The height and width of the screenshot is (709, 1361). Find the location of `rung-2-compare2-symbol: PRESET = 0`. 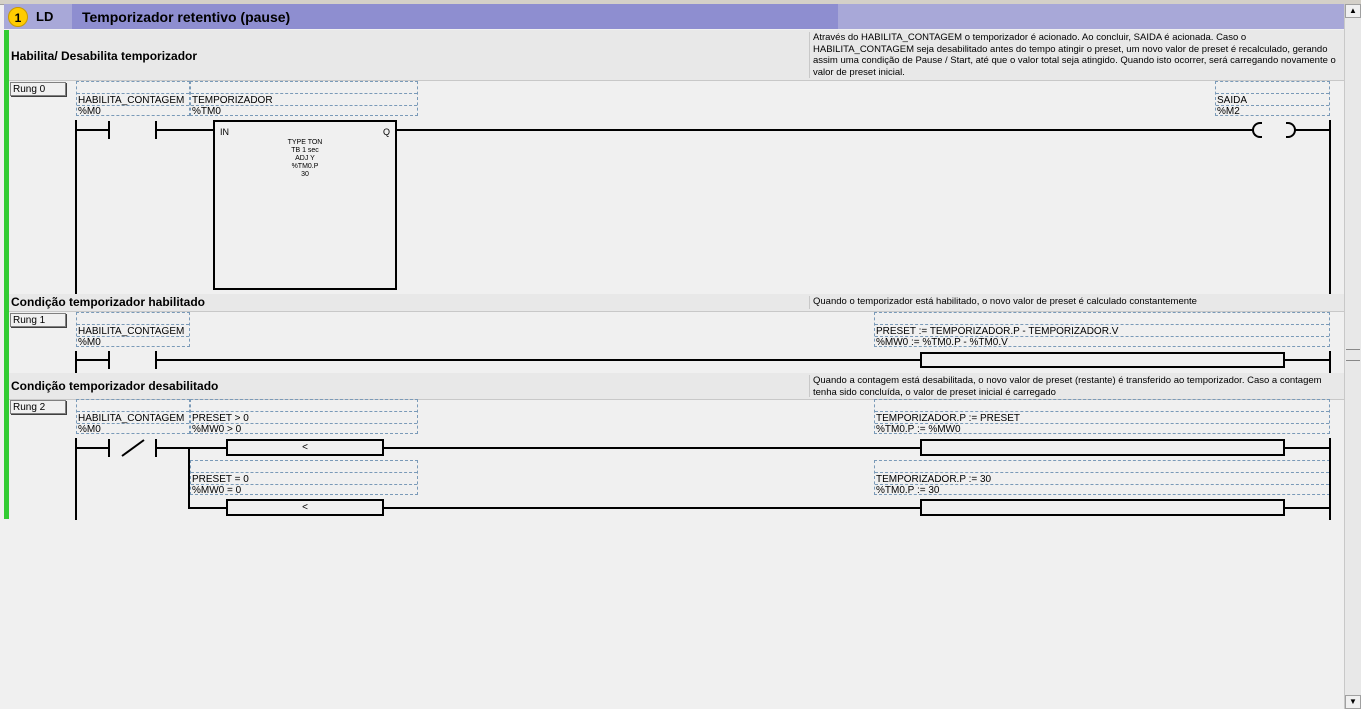

rung-2-compare2-symbol: PRESET = 0 is located at coordinates (220, 479).